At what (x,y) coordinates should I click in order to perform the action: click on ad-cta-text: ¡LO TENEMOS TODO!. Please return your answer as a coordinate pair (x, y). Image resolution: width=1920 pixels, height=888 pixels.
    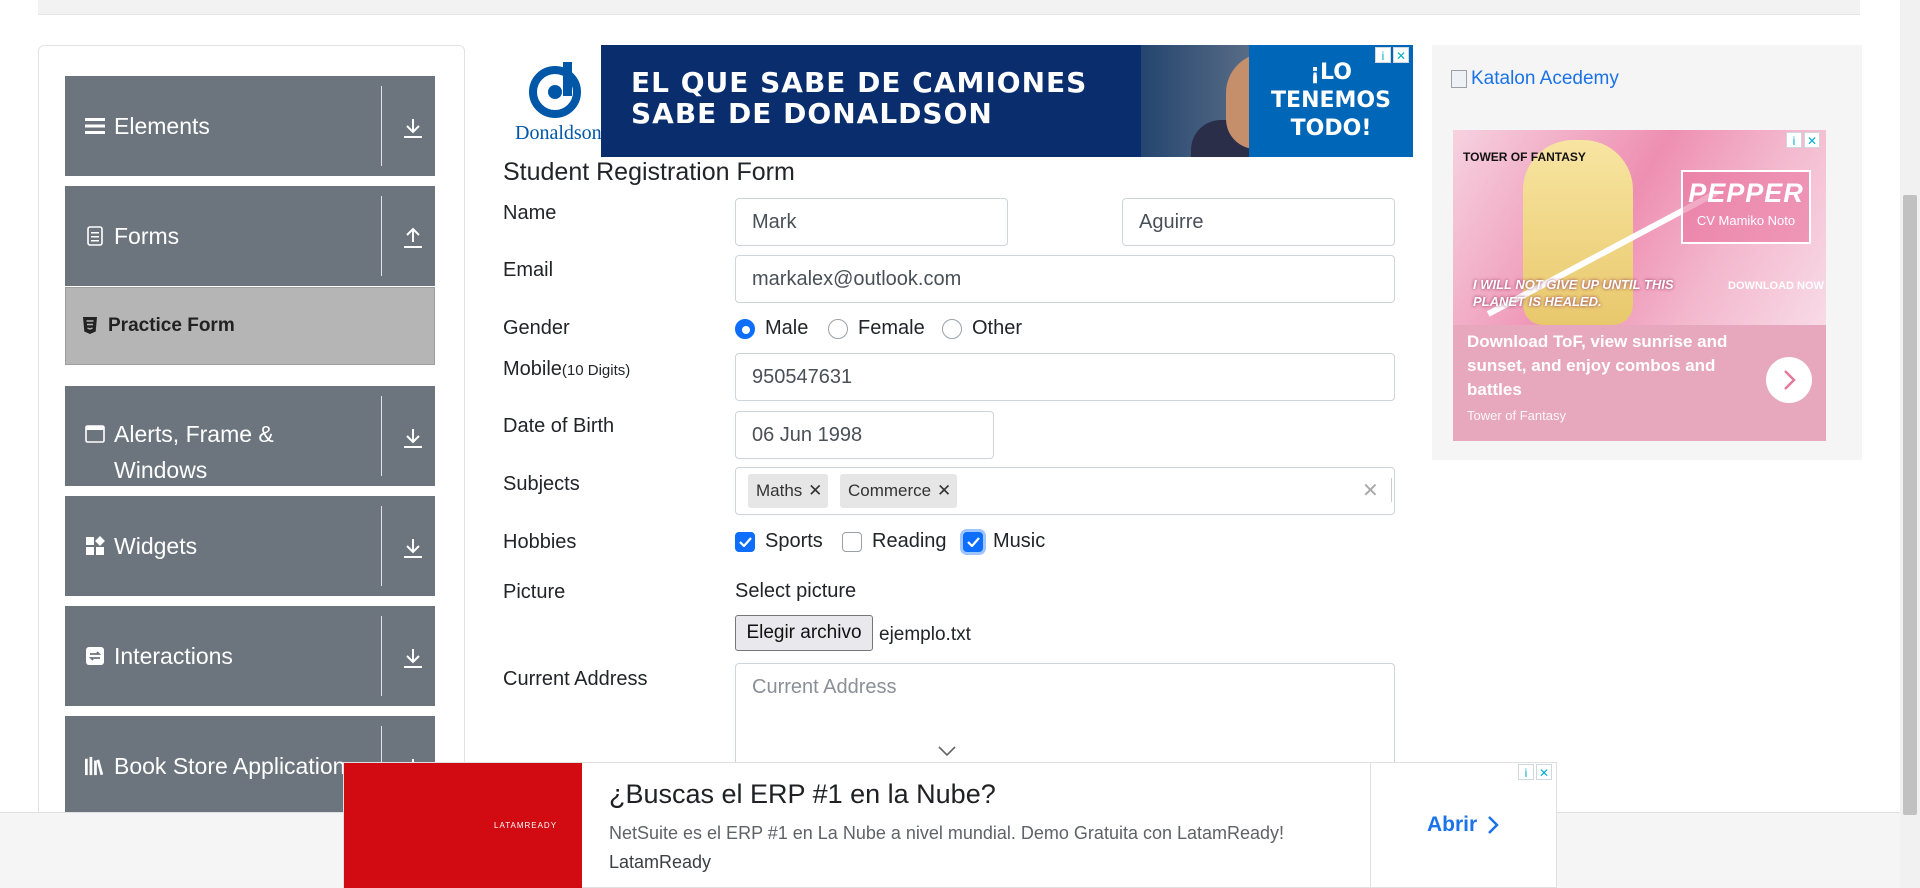
    Looking at the image, I should click on (1331, 100).